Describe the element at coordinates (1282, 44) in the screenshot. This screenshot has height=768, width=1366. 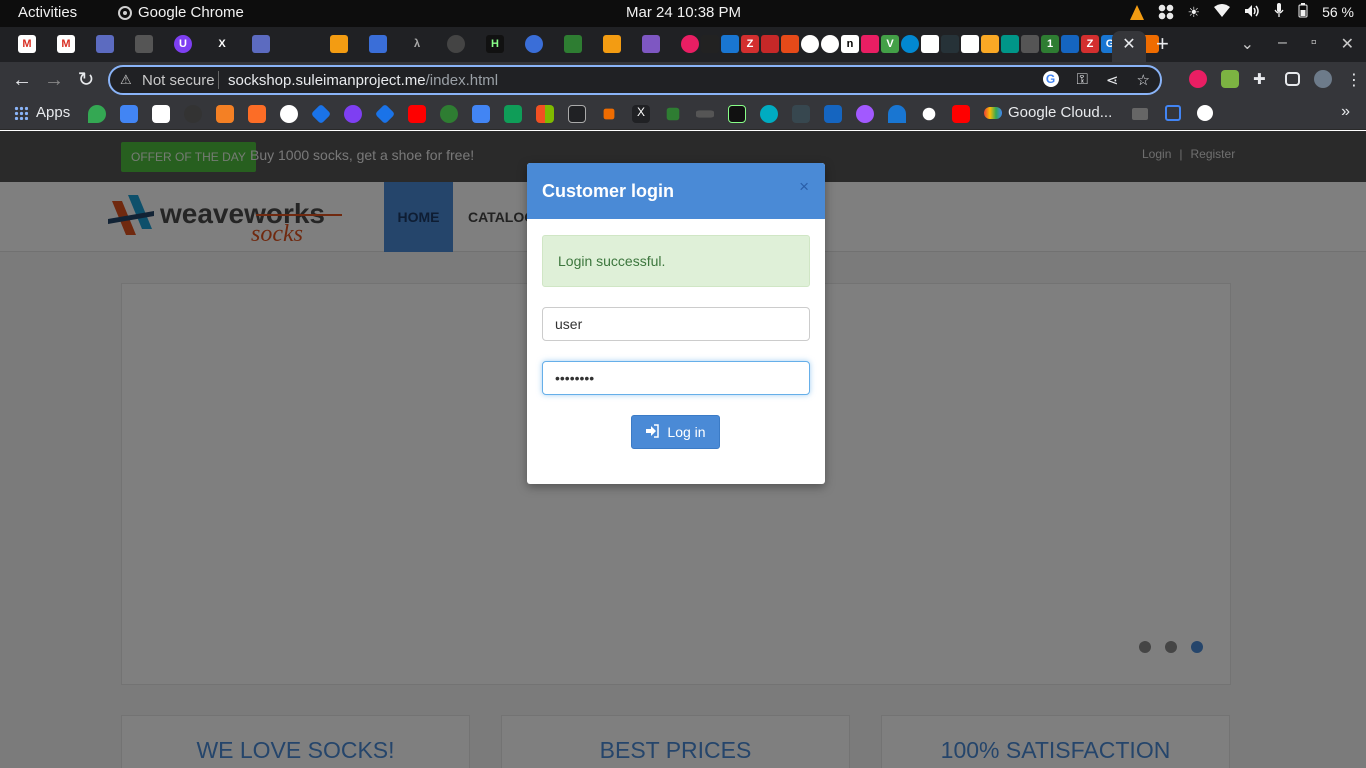
I see `minimize-icon: –` at that location.